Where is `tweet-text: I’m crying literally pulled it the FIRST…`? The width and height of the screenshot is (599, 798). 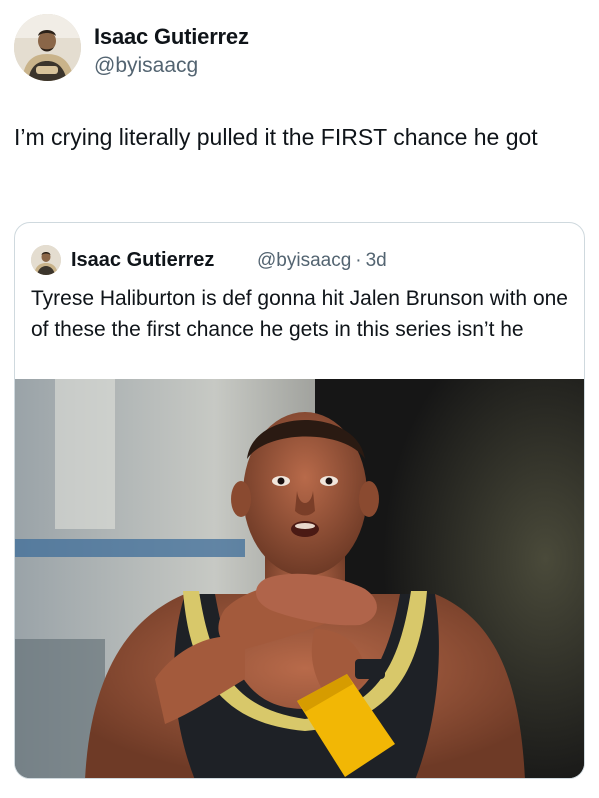 tweet-text: I’m crying literally pulled it the FIRST… is located at coordinates (276, 137).